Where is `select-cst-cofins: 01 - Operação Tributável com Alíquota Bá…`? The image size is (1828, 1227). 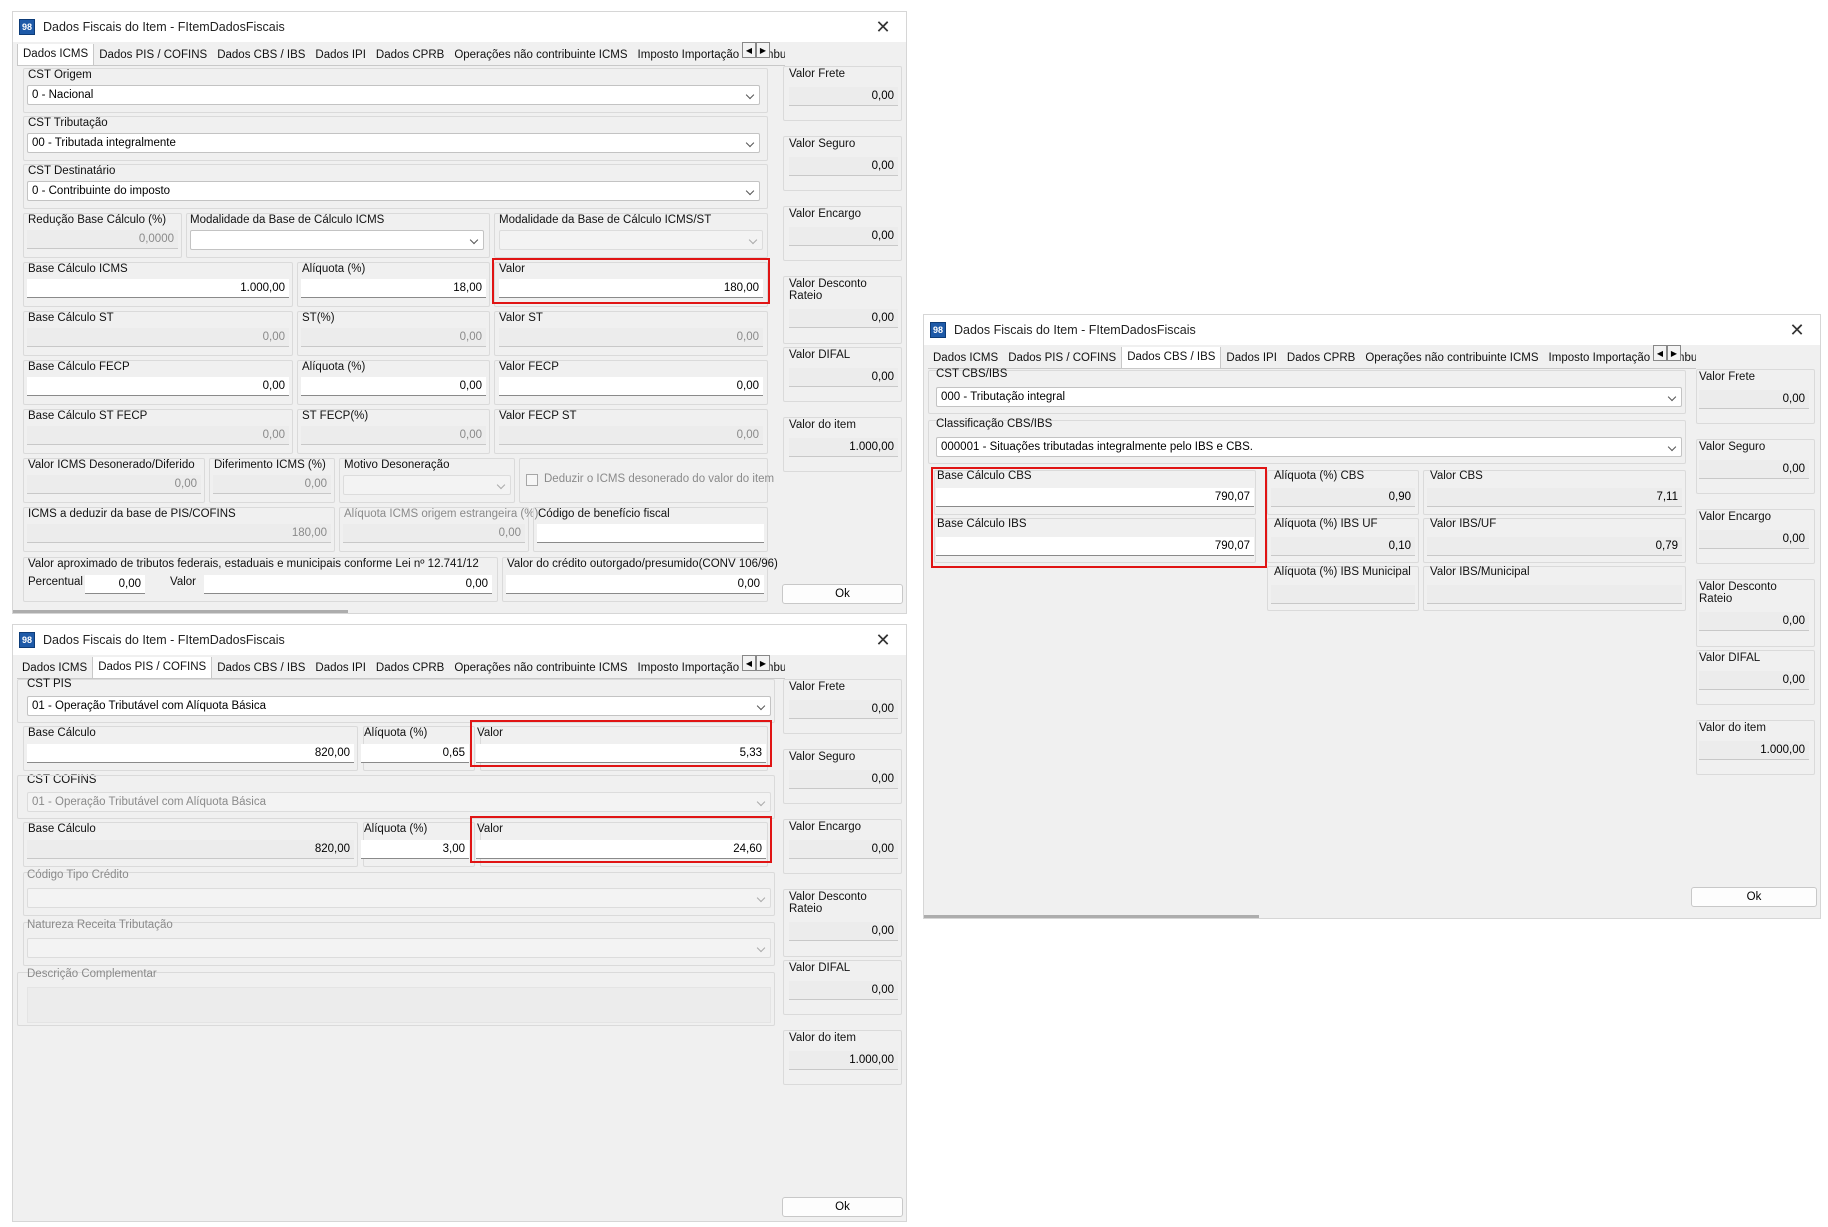 select-cst-cofins: 01 - Operação Tributável com Alíquota Bá… is located at coordinates (399, 802).